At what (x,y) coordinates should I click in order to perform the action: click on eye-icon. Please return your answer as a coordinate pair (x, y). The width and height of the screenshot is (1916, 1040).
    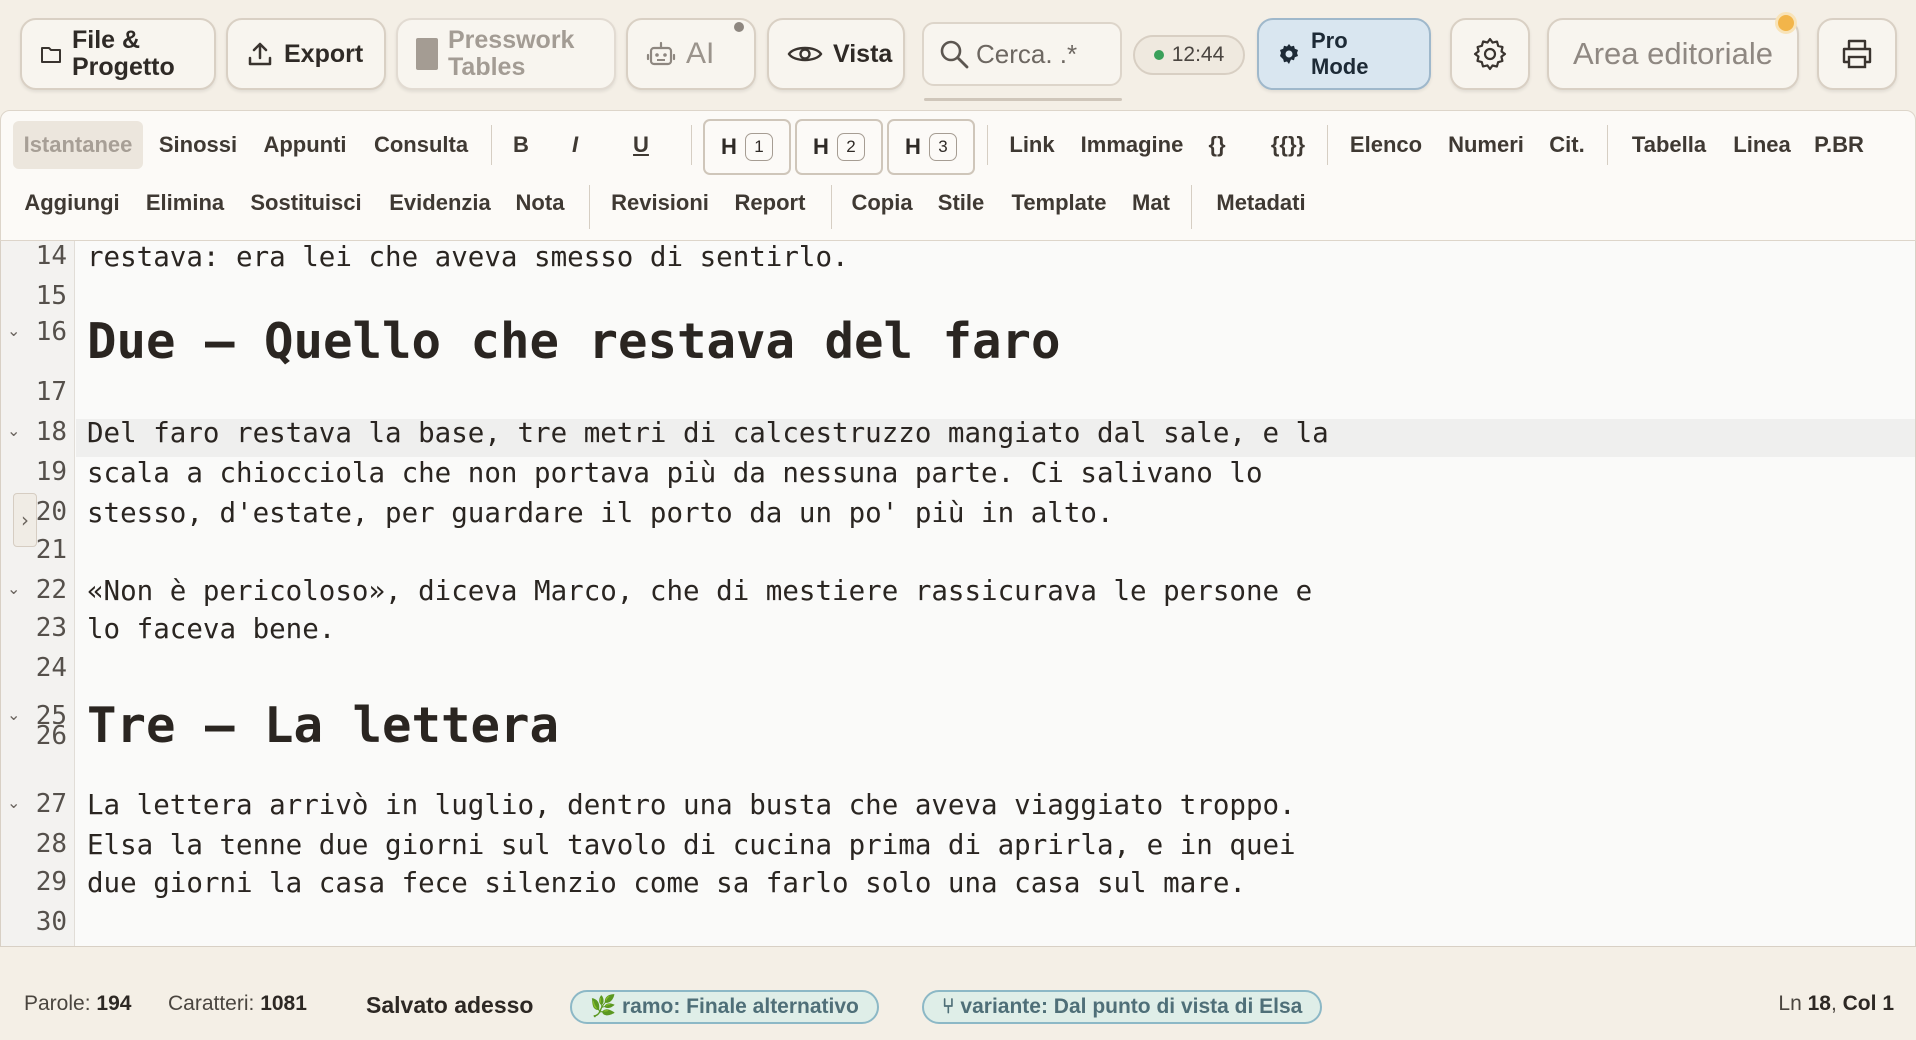
    Looking at the image, I should click on (805, 54).